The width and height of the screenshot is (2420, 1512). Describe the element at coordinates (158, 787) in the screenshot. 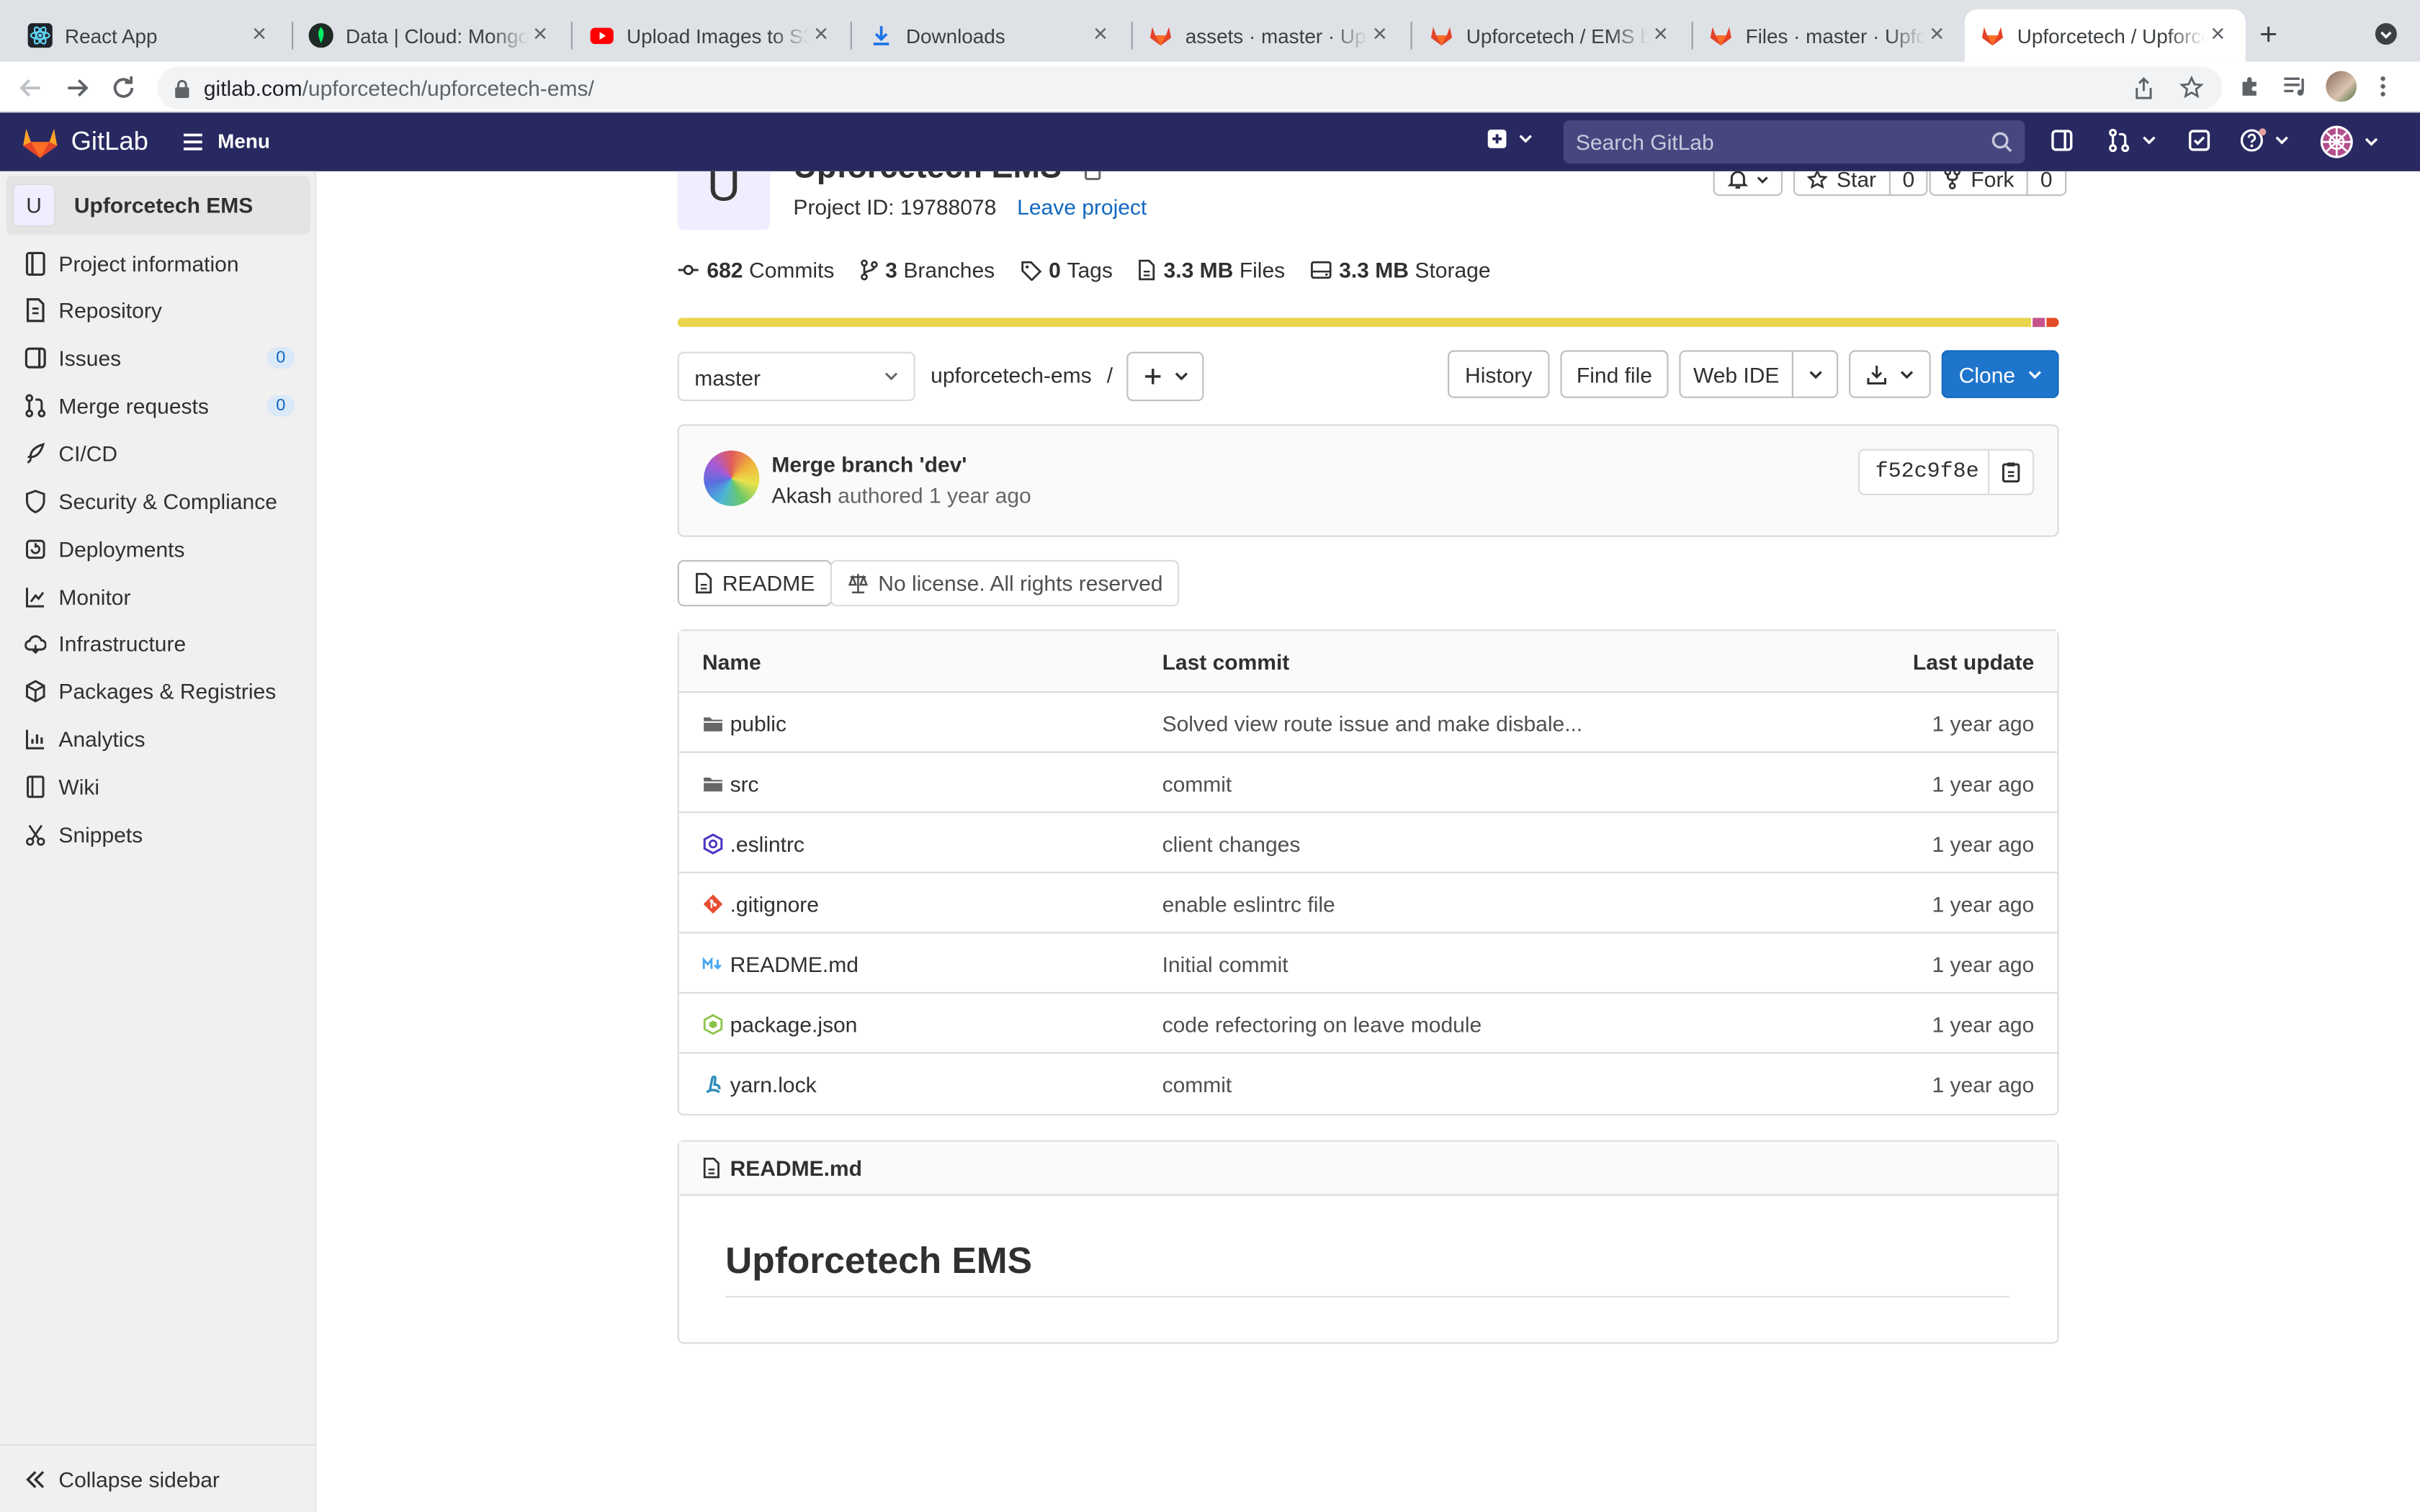

I see `sidebar-item-wiki: Wiki` at that location.